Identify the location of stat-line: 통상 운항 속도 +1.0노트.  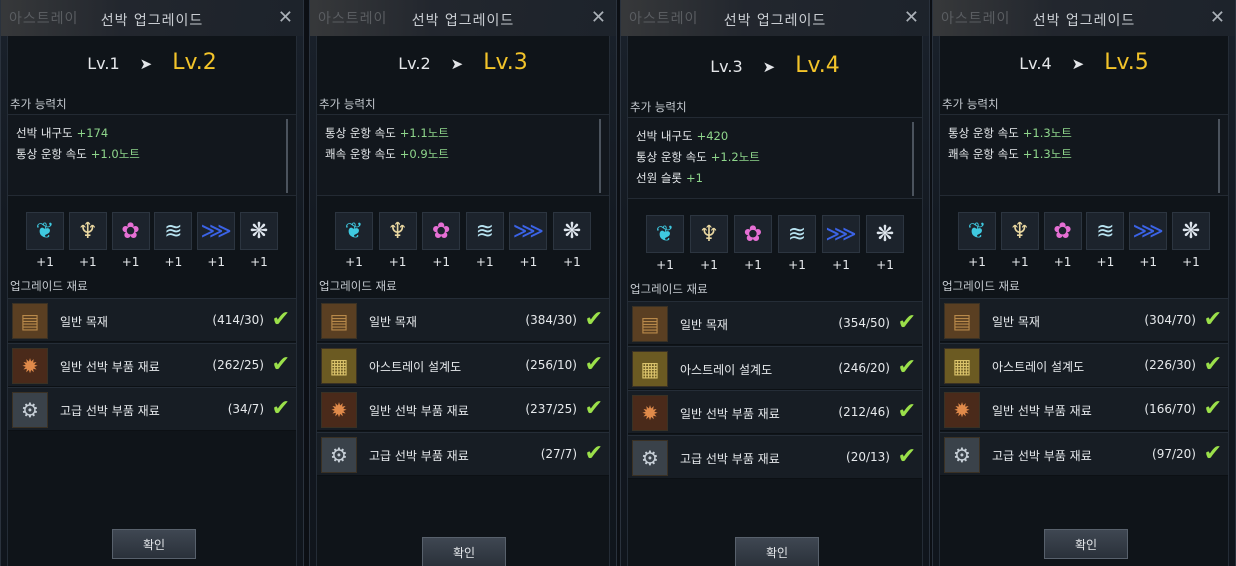
(78, 154).